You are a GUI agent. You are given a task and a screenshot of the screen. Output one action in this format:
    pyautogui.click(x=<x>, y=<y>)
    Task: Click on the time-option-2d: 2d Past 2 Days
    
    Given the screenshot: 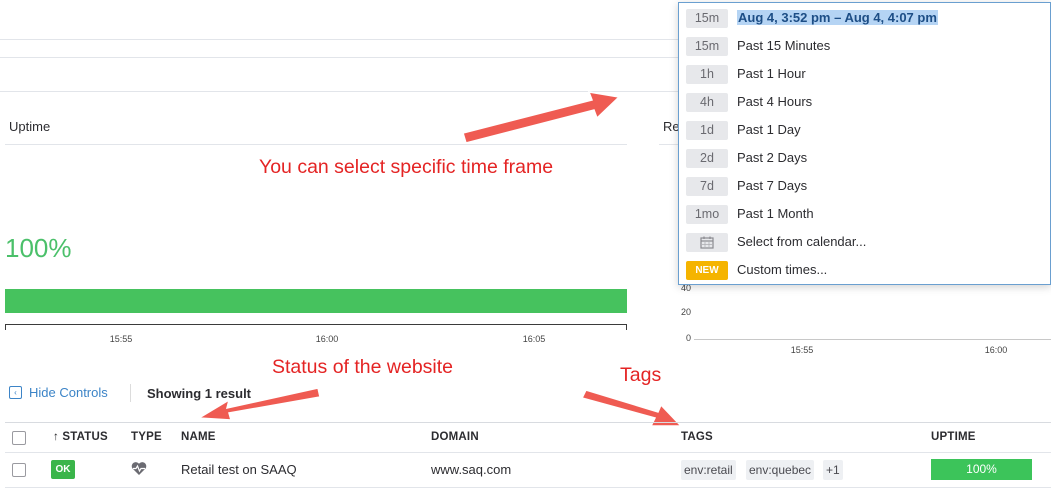 What is the action you would take?
    pyautogui.click(x=866, y=159)
    